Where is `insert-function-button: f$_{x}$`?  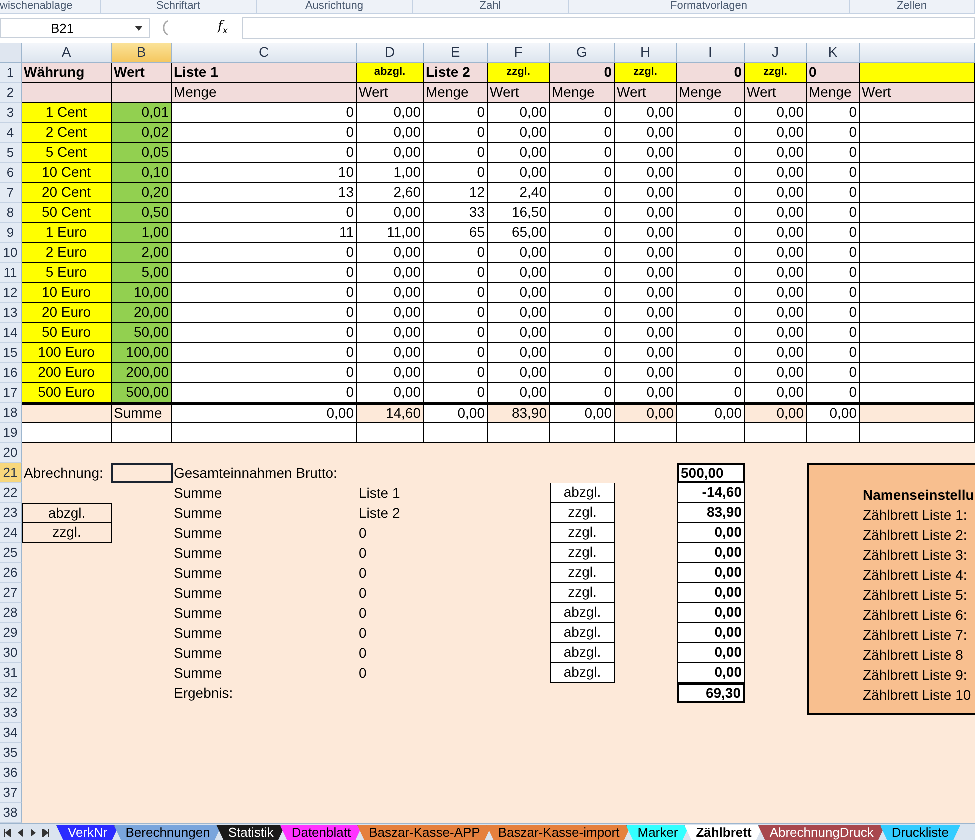 insert-function-button: f$_{x}$ is located at coordinates (206, 28).